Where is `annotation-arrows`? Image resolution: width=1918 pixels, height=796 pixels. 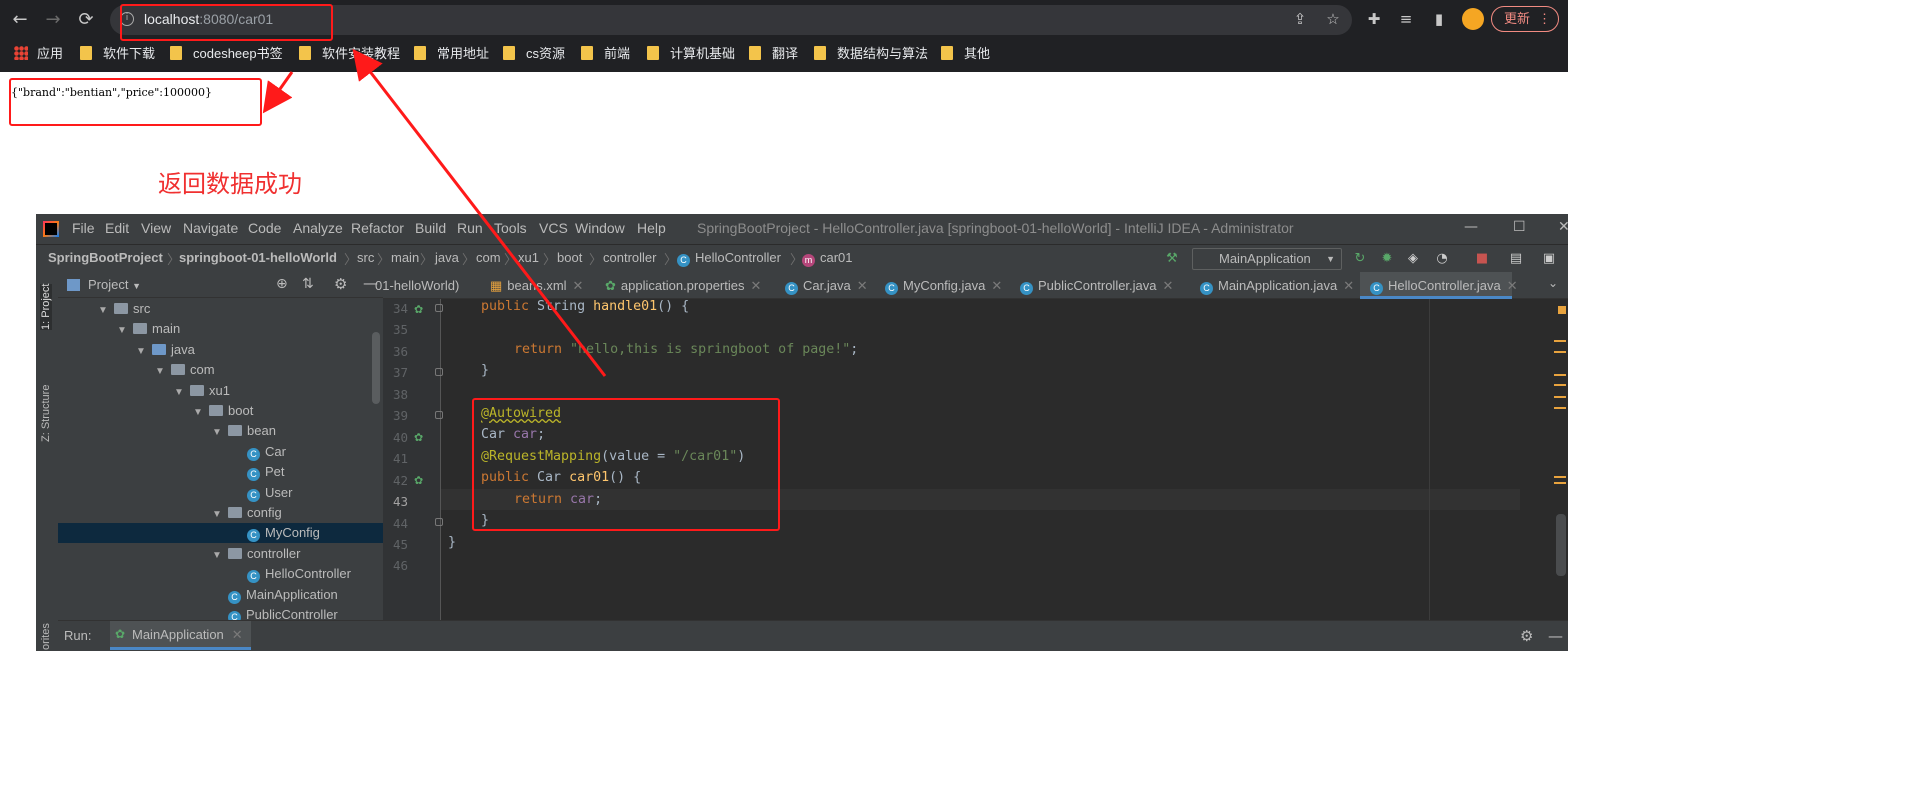
annotation-arrows is located at coordinates (434, 212).